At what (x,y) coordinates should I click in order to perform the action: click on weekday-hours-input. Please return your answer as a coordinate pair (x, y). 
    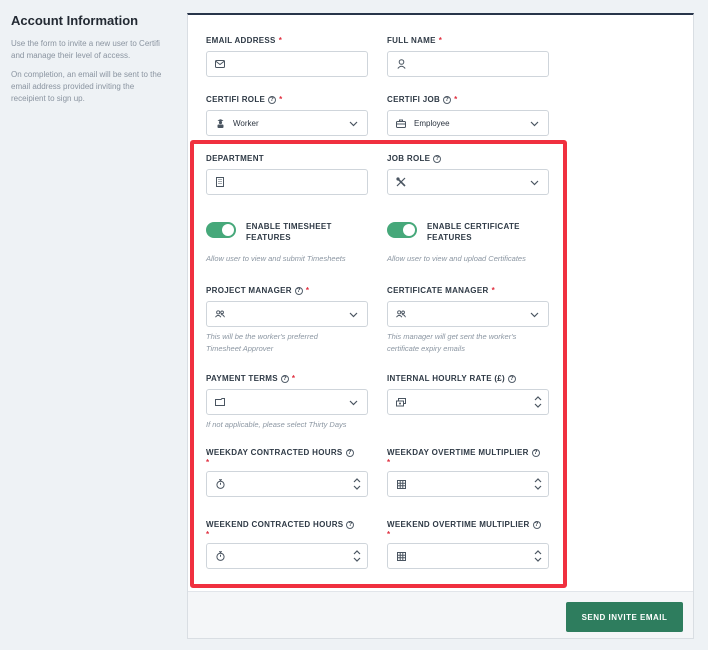
    Looking at the image, I should click on (287, 484).